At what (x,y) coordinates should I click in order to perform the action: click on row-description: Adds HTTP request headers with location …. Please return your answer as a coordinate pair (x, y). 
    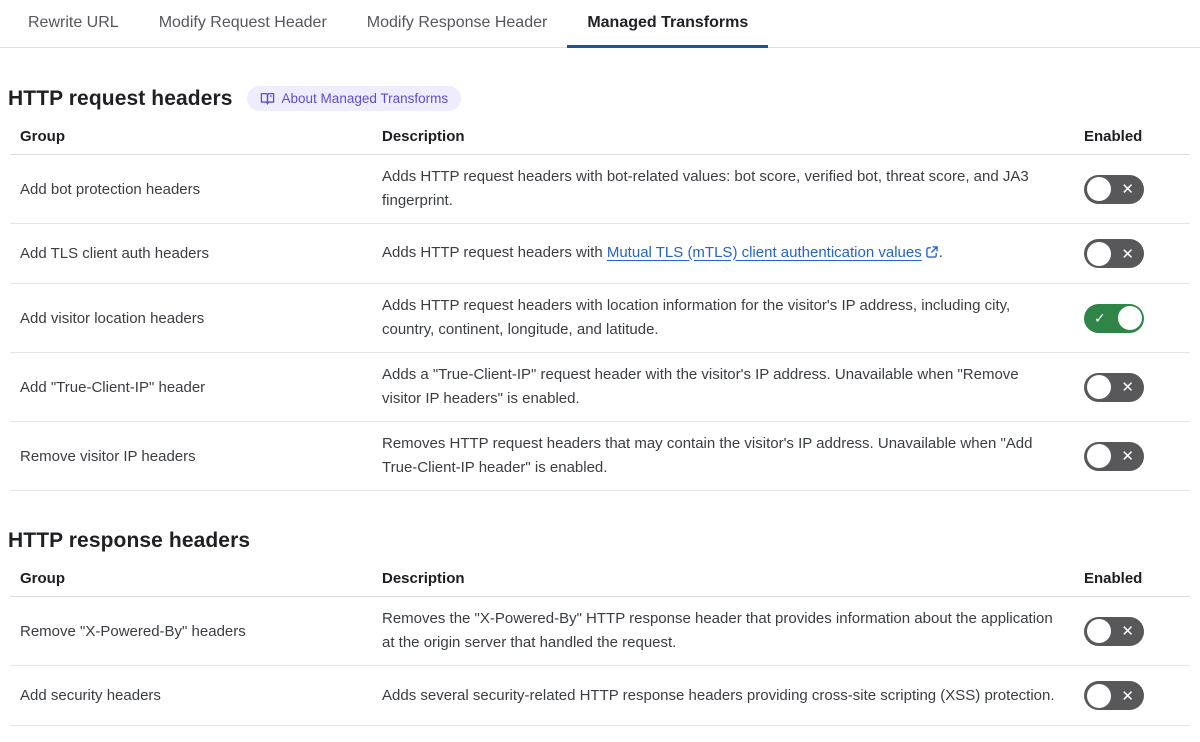
    Looking at the image, I should click on (696, 317).